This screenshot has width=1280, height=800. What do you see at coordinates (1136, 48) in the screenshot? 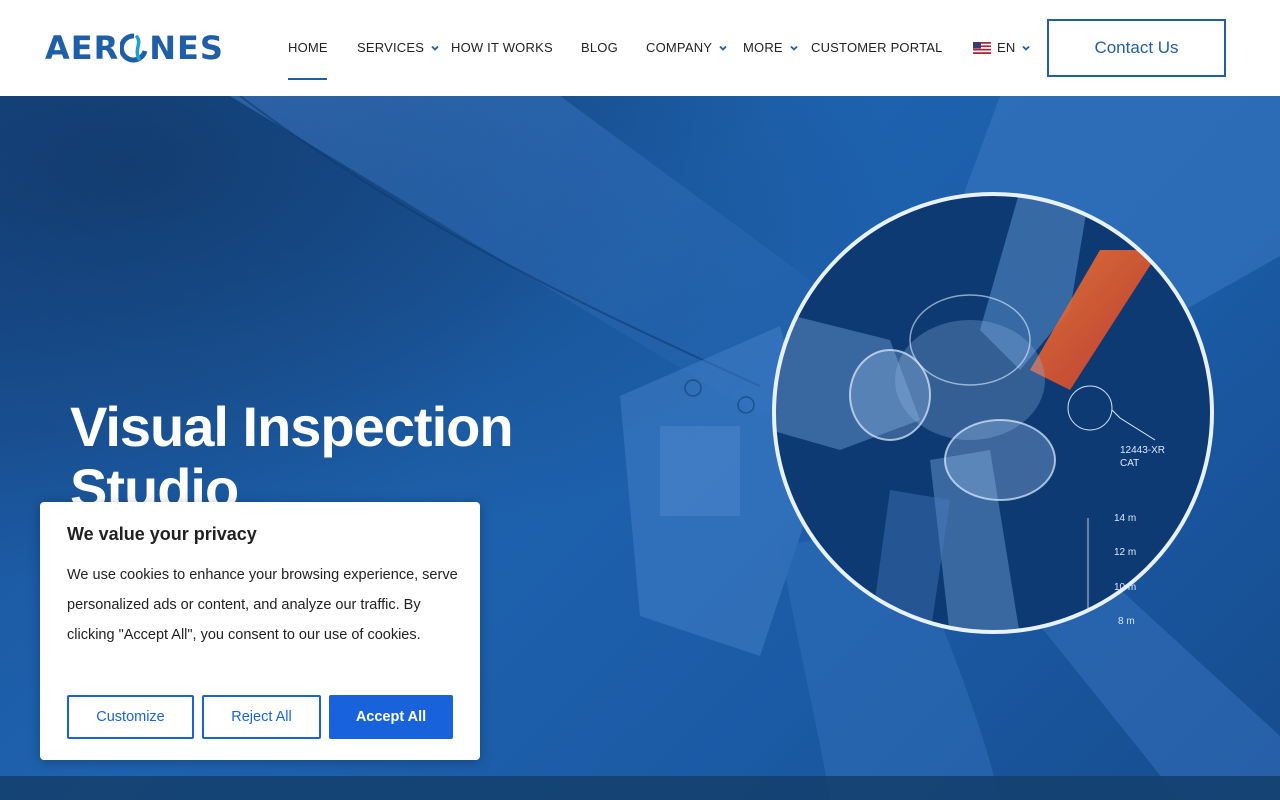
I see `contact-us-button: Contact Us` at bounding box center [1136, 48].